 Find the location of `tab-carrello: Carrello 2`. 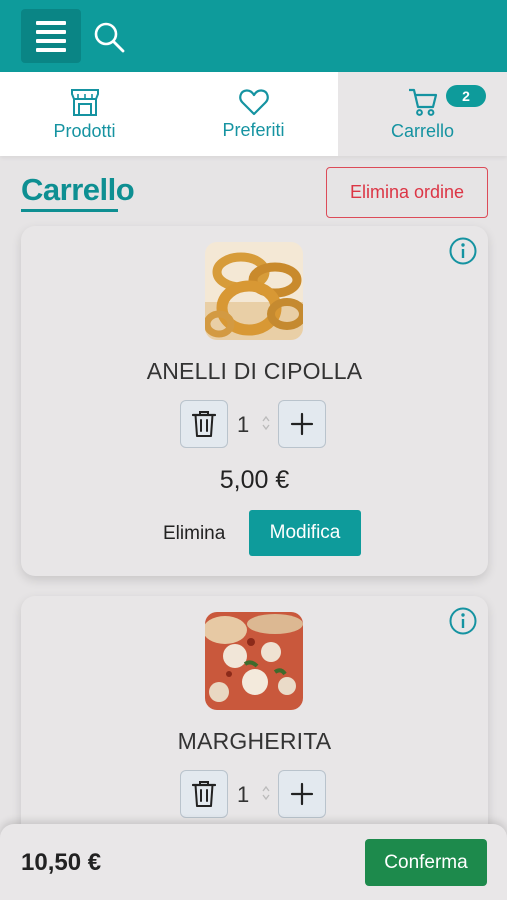

tab-carrello: Carrello 2 is located at coordinates (422, 114).